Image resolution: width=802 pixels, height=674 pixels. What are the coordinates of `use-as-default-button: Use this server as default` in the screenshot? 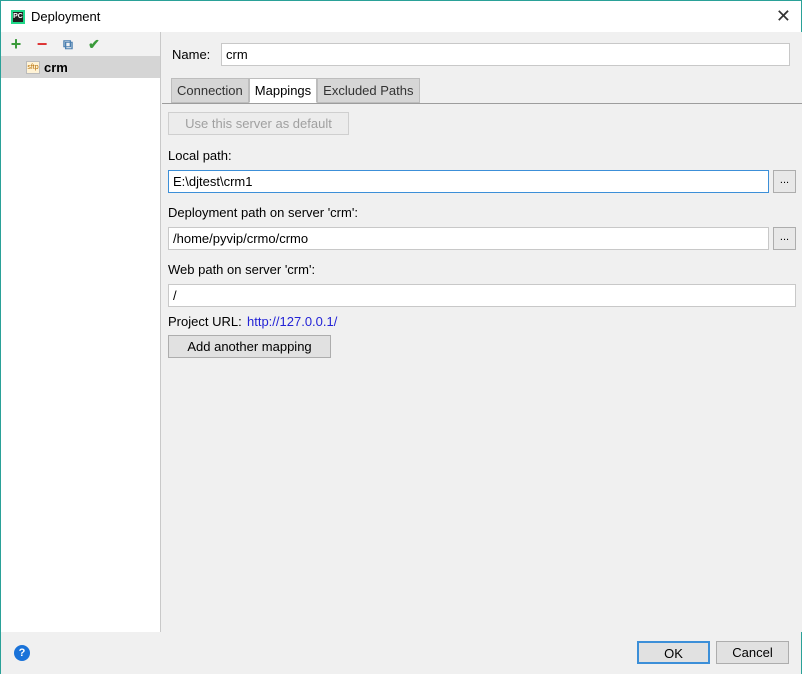 It's located at (258, 123).